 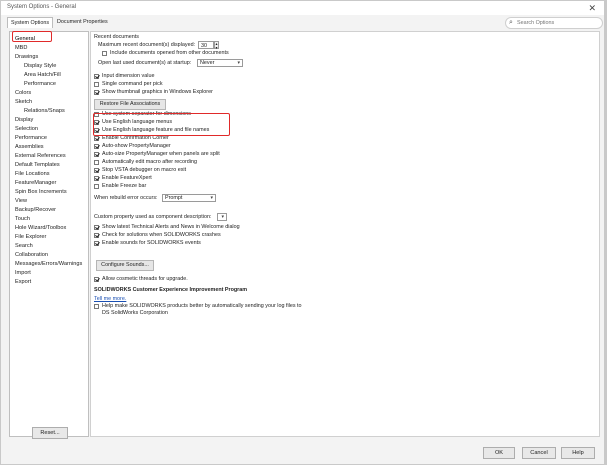 What do you see at coordinates (35, 210) in the screenshot?
I see `tree-item-backup-recover: Backup/Recover` at bounding box center [35, 210].